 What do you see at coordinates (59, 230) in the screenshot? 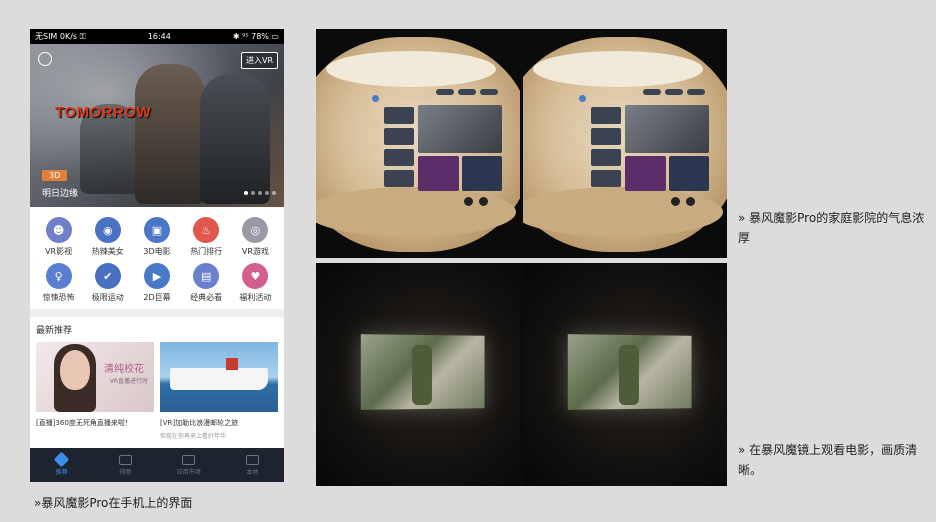
I see `category-icon: ☻` at bounding box center [59, 230].